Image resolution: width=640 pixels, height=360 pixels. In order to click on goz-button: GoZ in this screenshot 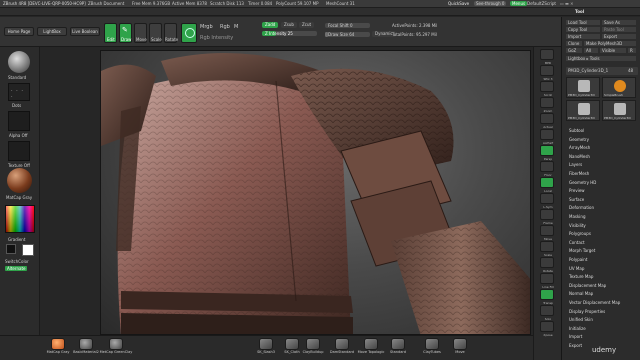, I will do `click(574, 50)`.